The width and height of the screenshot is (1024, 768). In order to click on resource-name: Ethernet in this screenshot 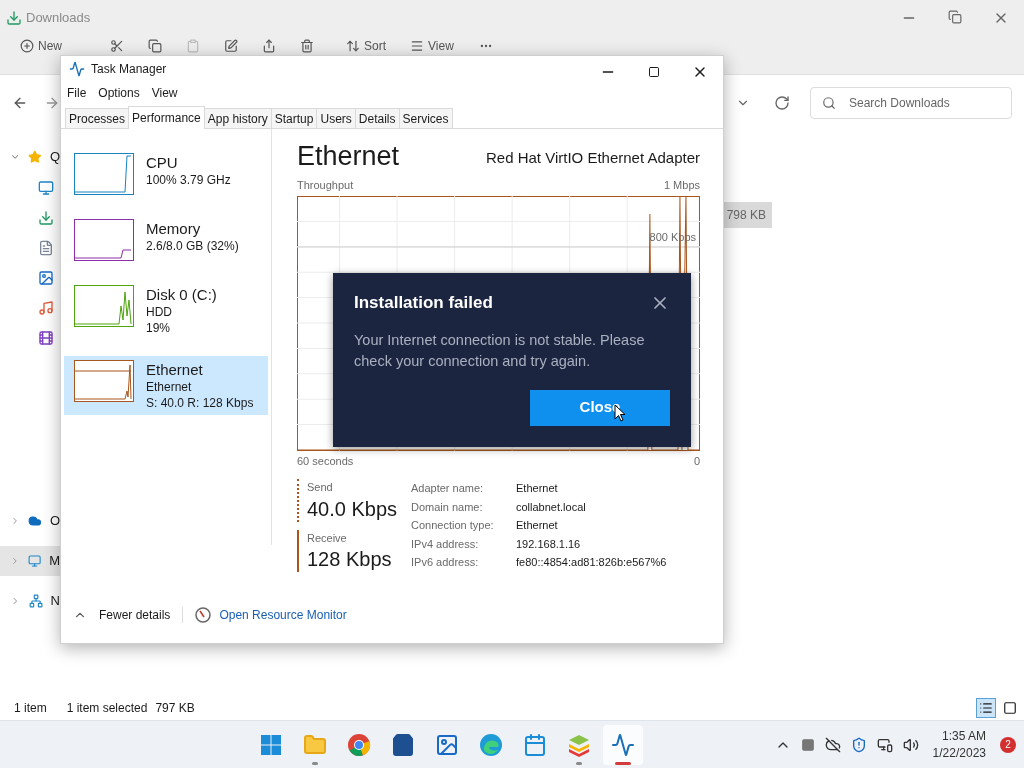, I will do `click(175, 369)`.